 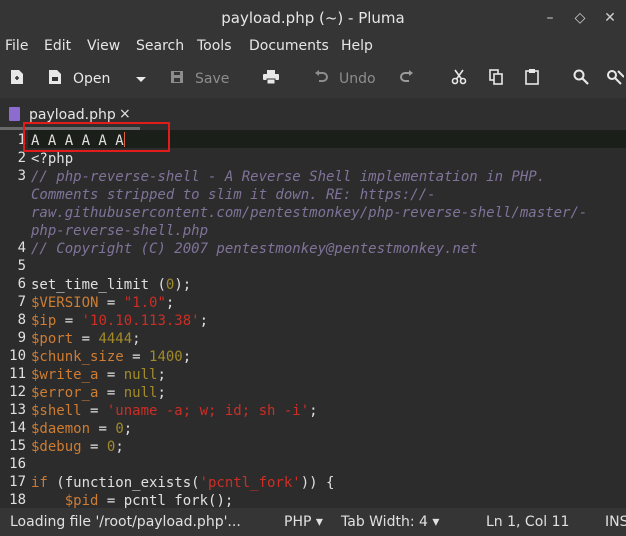 I want to click on cut-button, so click(x=459, y=79).